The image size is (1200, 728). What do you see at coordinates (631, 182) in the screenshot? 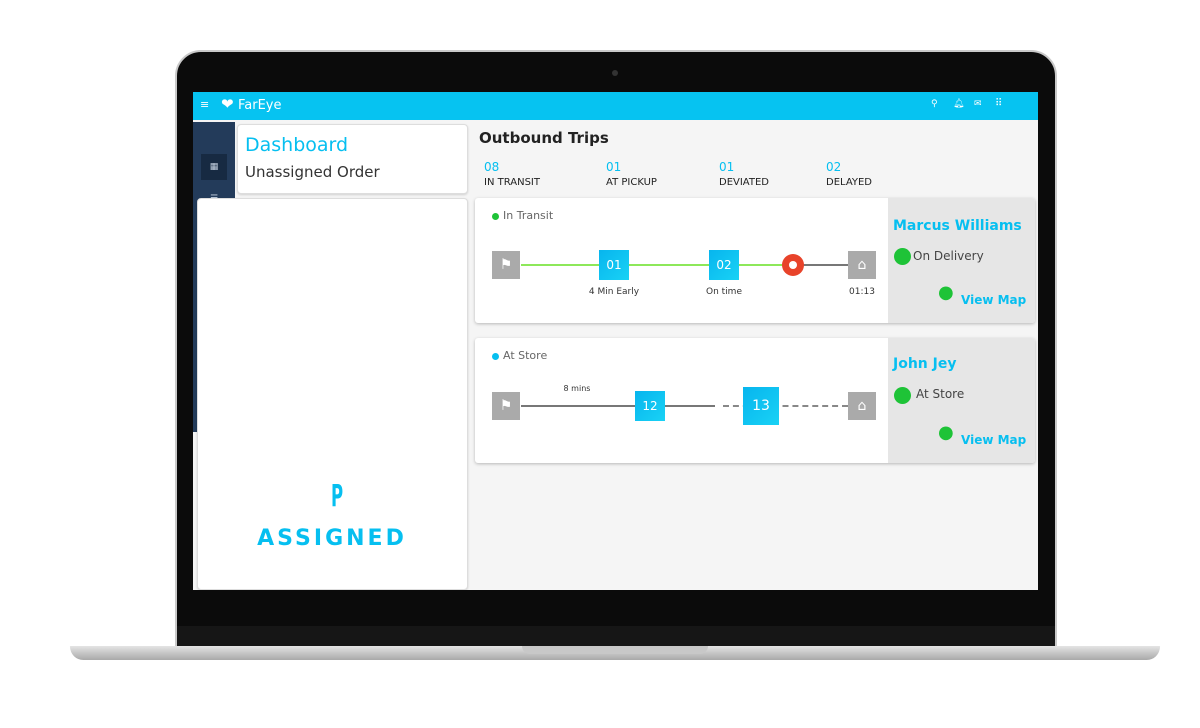
I see `stat-label: AT PICKUP` at bounding box center [631, 182].